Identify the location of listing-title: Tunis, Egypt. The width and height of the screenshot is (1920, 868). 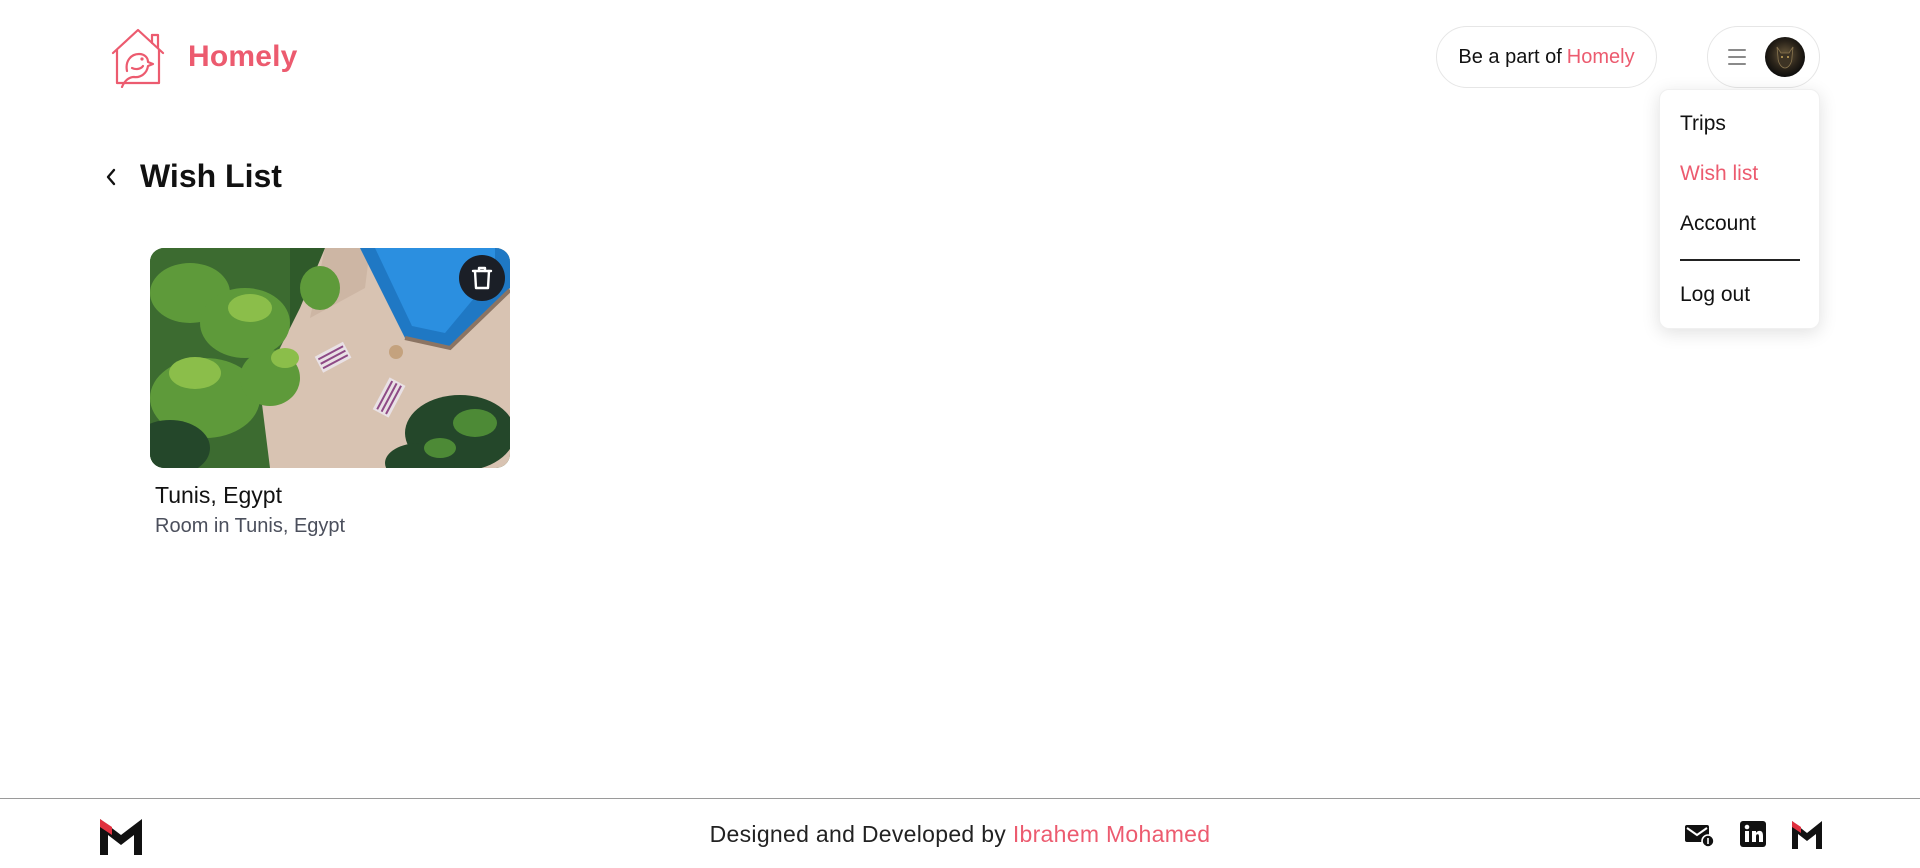
(218, 495).